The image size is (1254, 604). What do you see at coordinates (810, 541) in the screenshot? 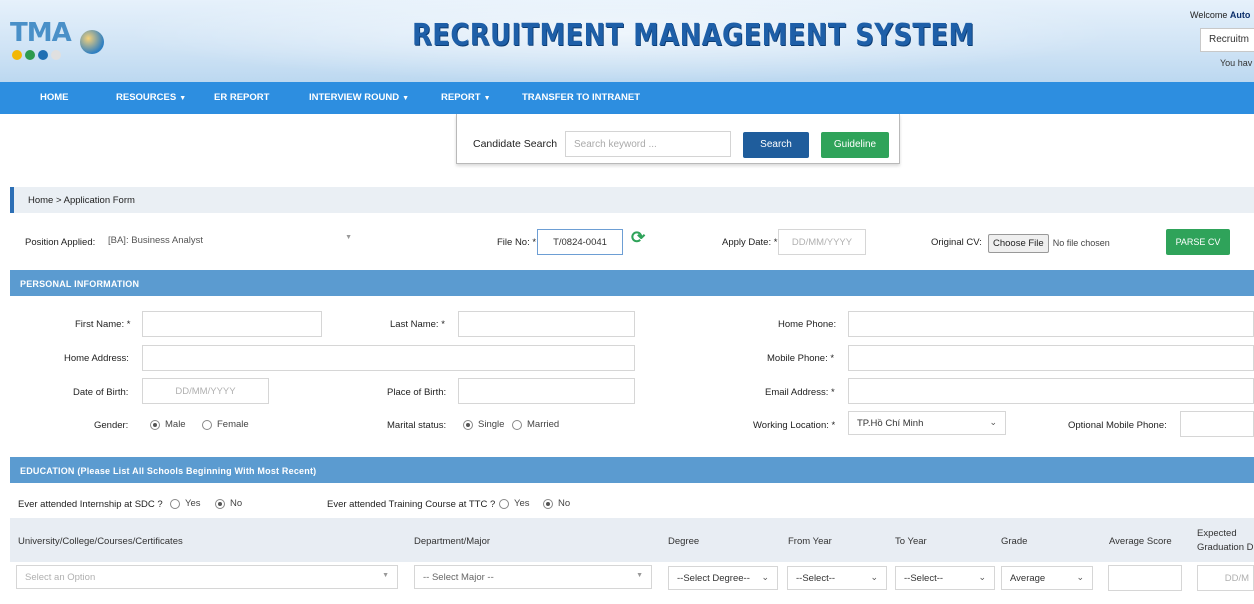
I see `col-from-year: From Year` at bounding box center [810, 541].